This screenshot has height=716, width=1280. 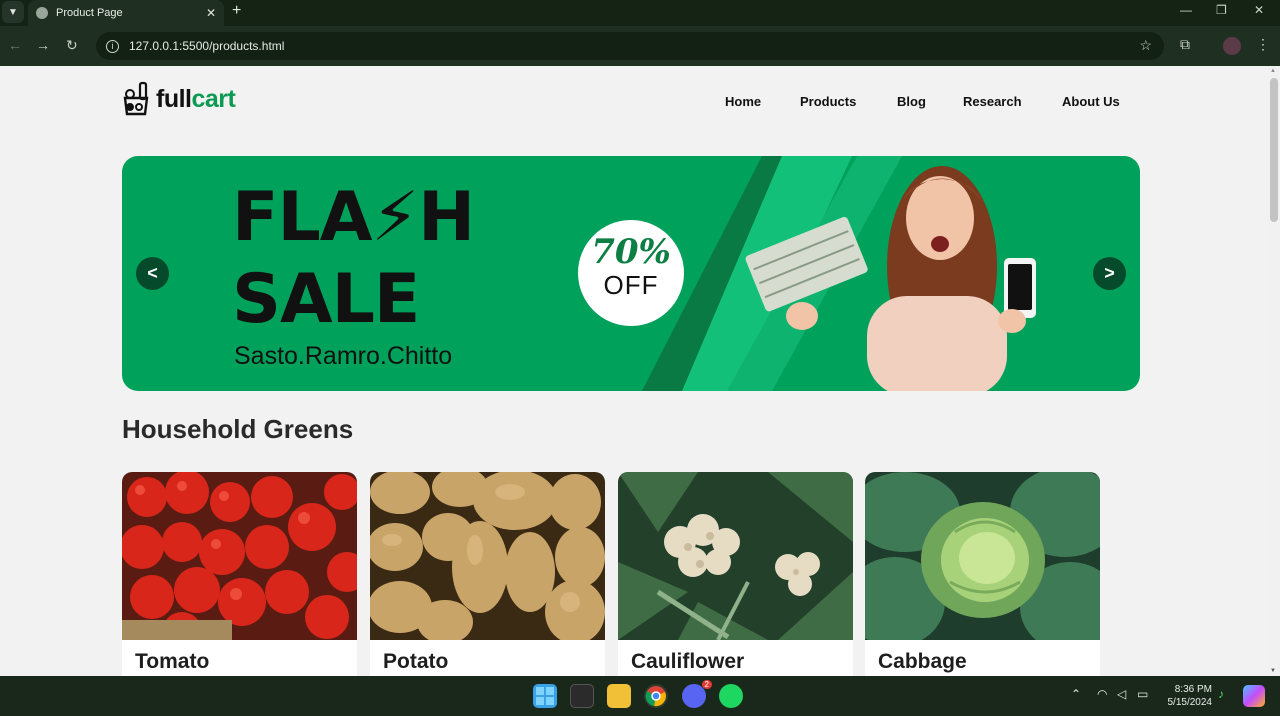 What do you see at coordinates (1076, 694) in the screenshot?
I see `tray-overflow-icon: ⌃` at bounding box center [1076, 694].